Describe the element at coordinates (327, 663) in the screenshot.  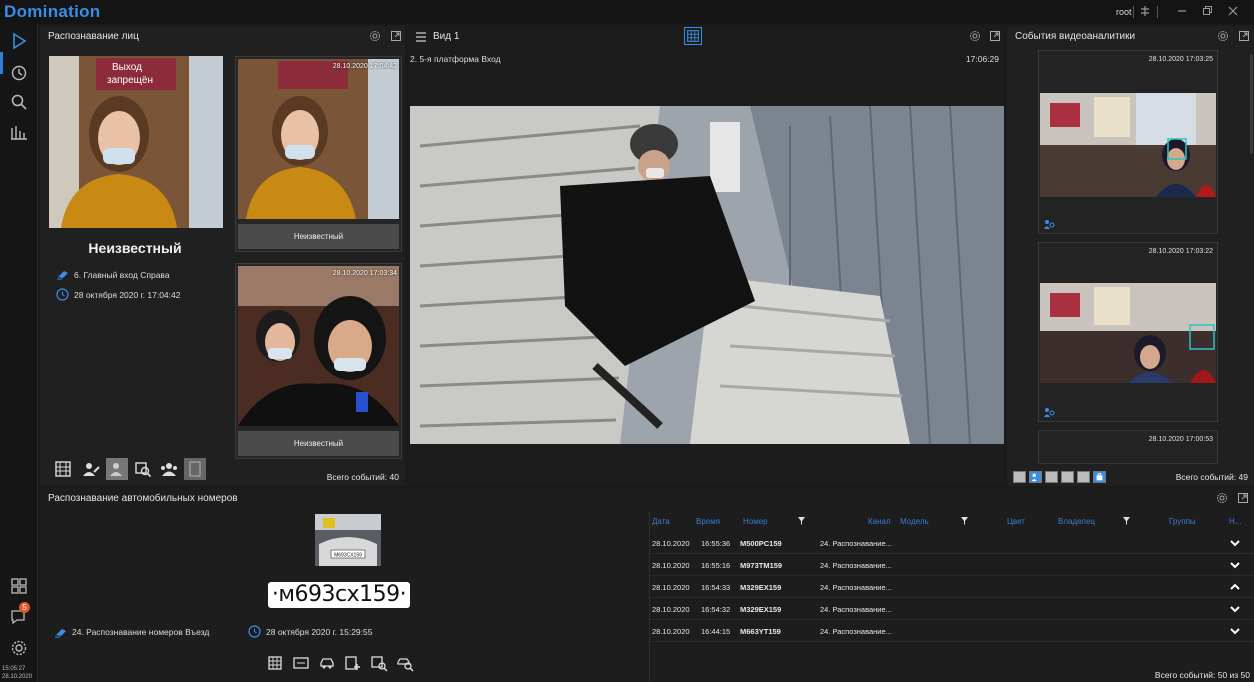
I see `car-icon` at that location.